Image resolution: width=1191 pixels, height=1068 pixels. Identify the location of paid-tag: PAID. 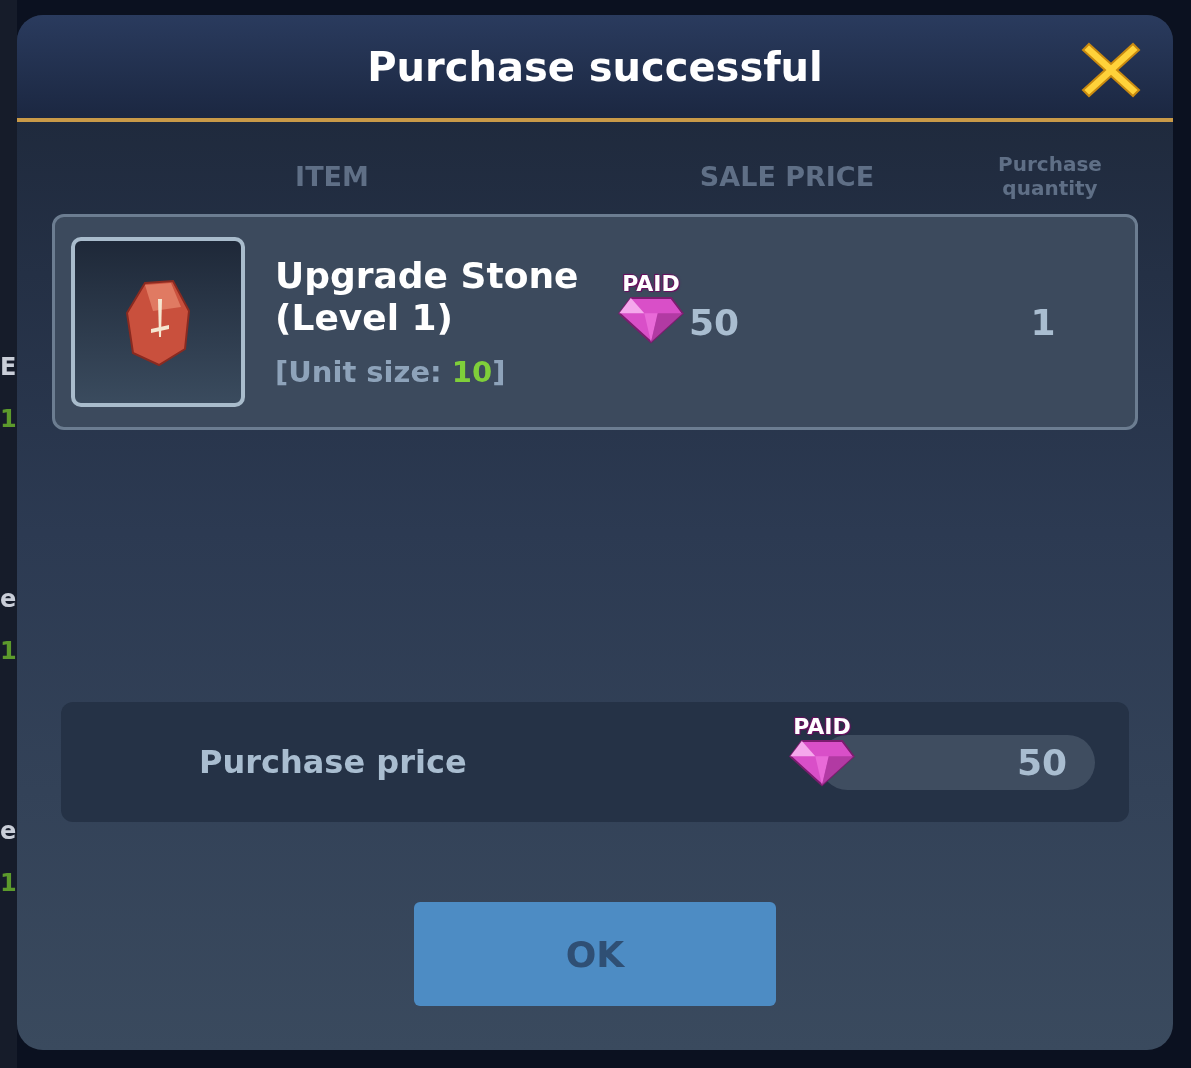
(651, 284).